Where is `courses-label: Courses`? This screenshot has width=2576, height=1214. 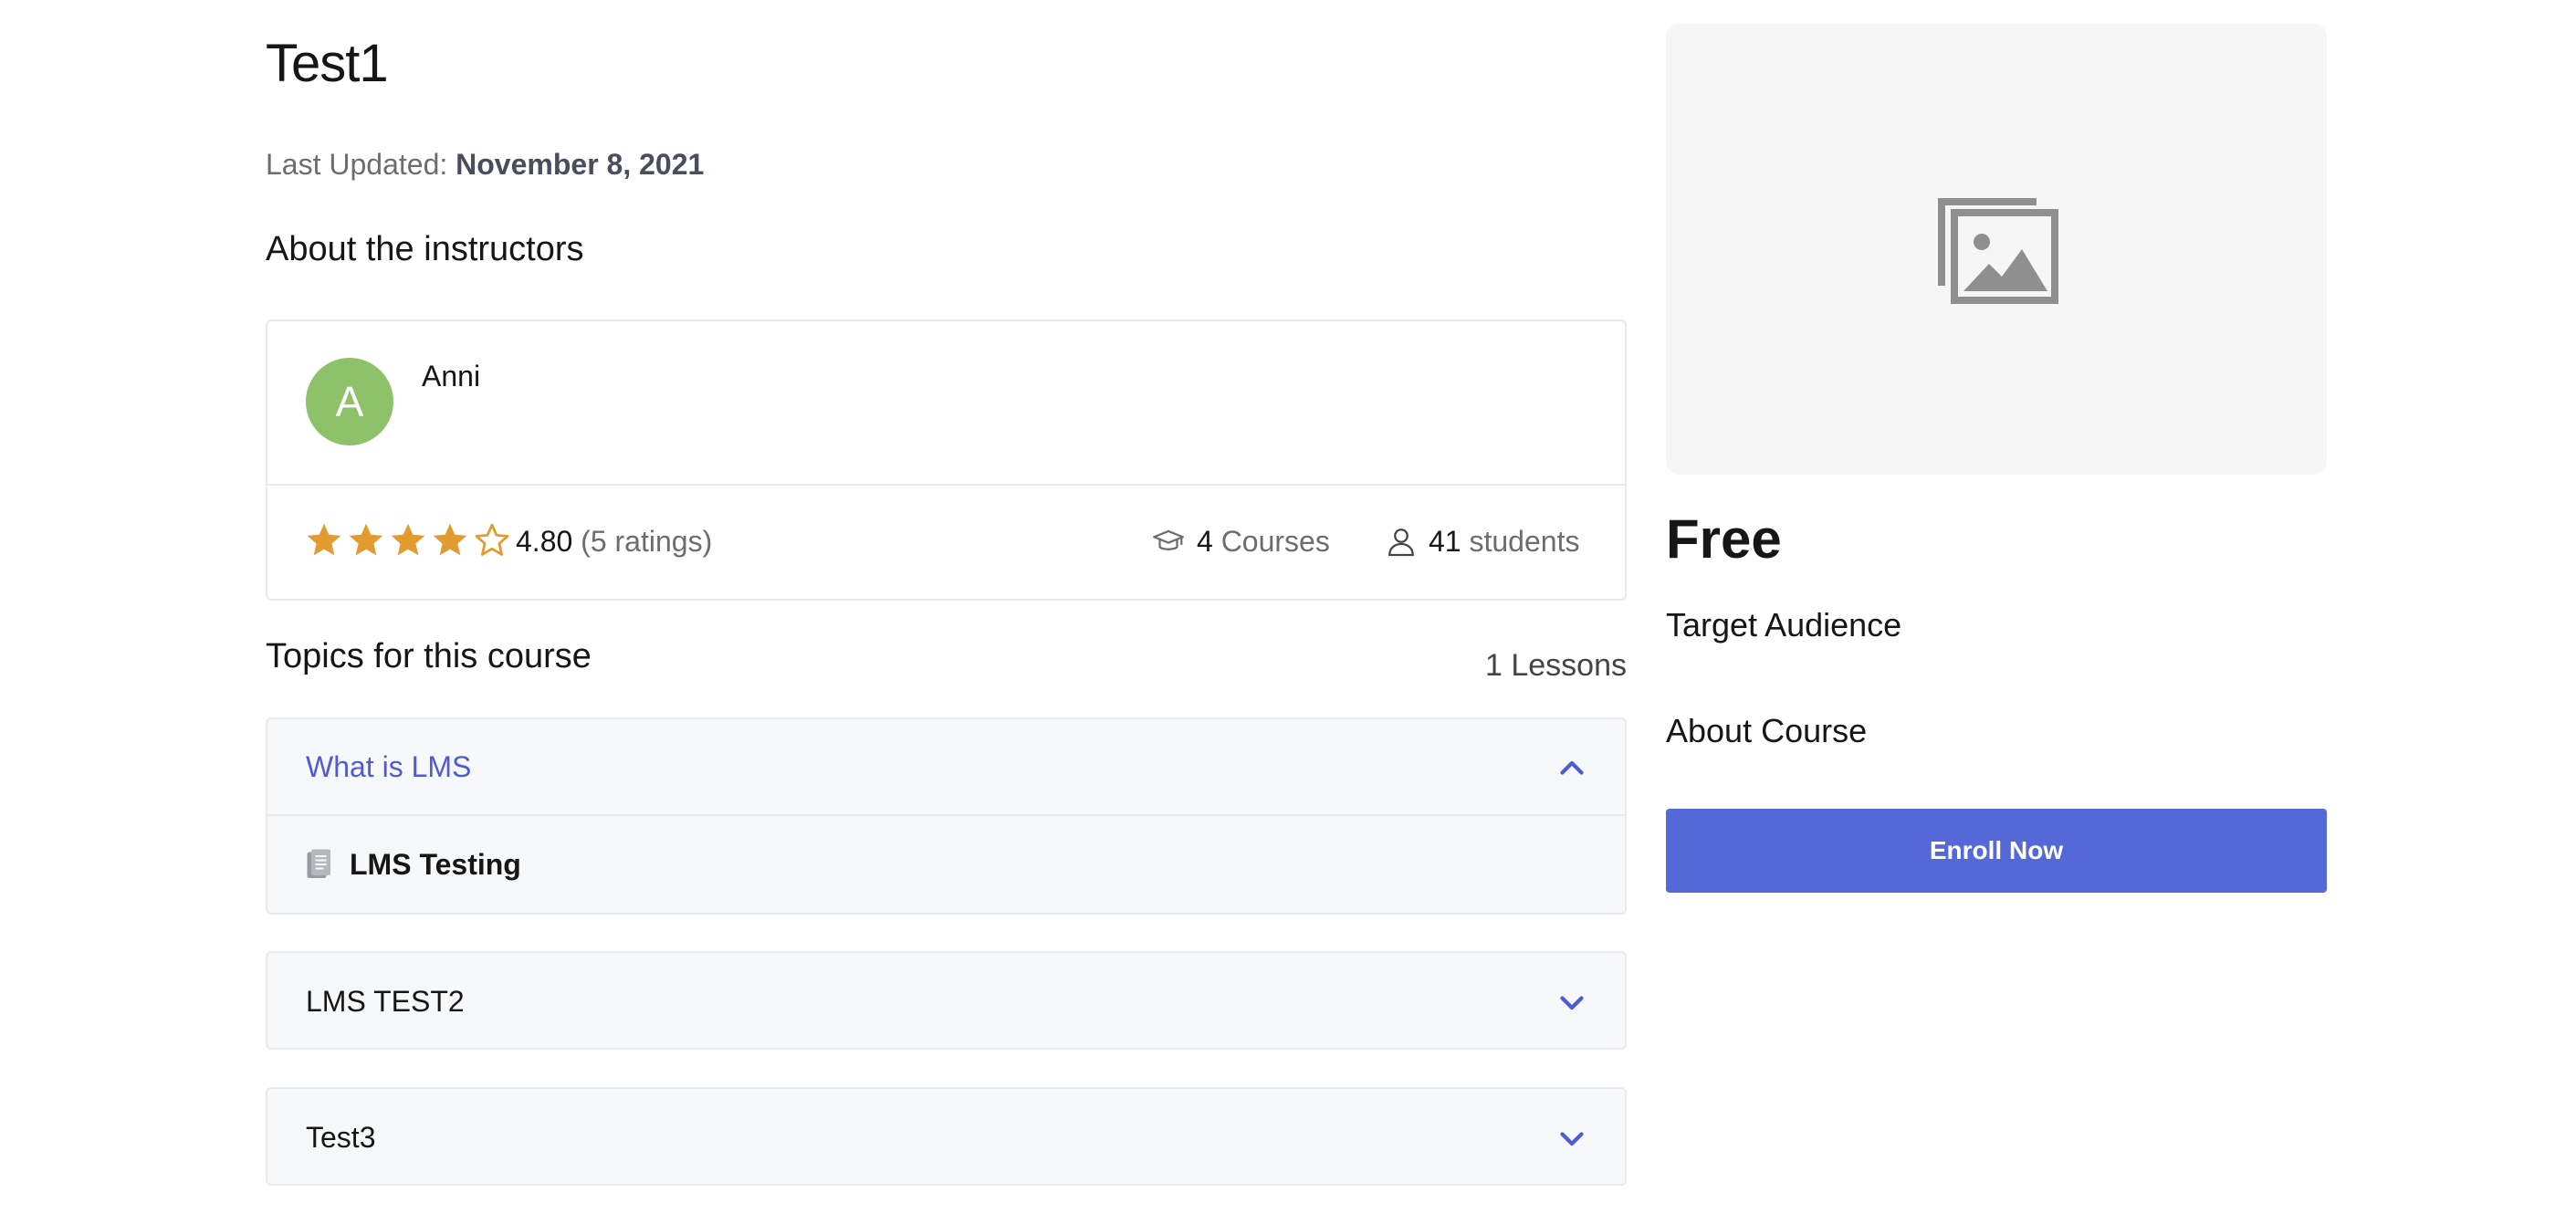
courses-label: Courses is located at coordinates (1275, 541).